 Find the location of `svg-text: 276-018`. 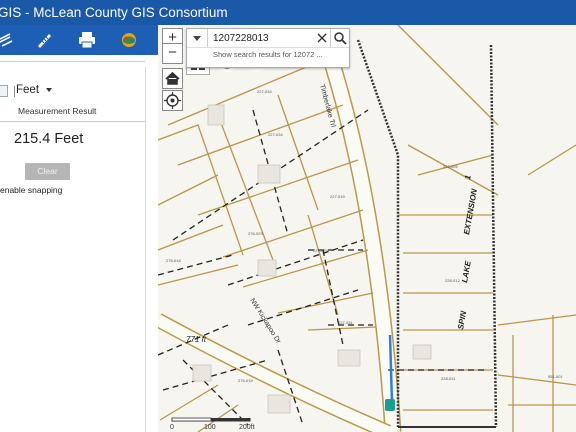

svg-text: 276-018 is located at coordinates (173, 260).